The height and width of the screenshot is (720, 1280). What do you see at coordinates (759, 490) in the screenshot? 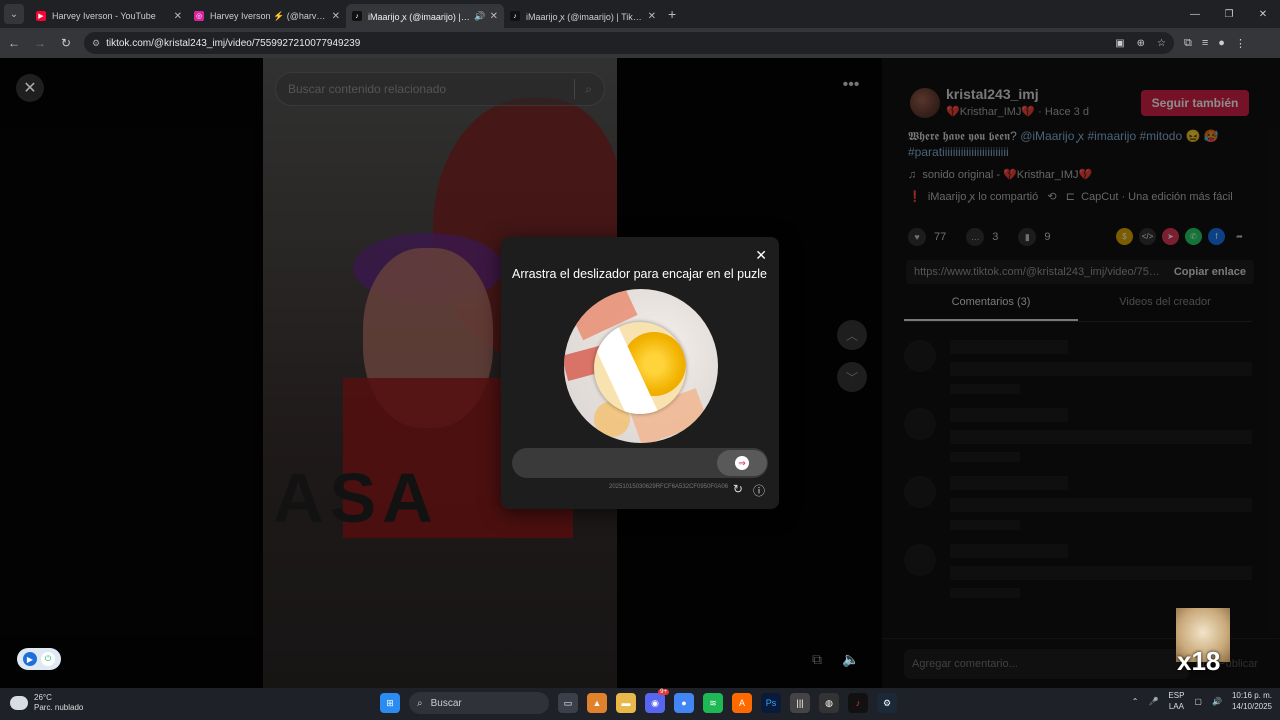
I see `info-icon: ⓘ` at bounding box center [759, 490].